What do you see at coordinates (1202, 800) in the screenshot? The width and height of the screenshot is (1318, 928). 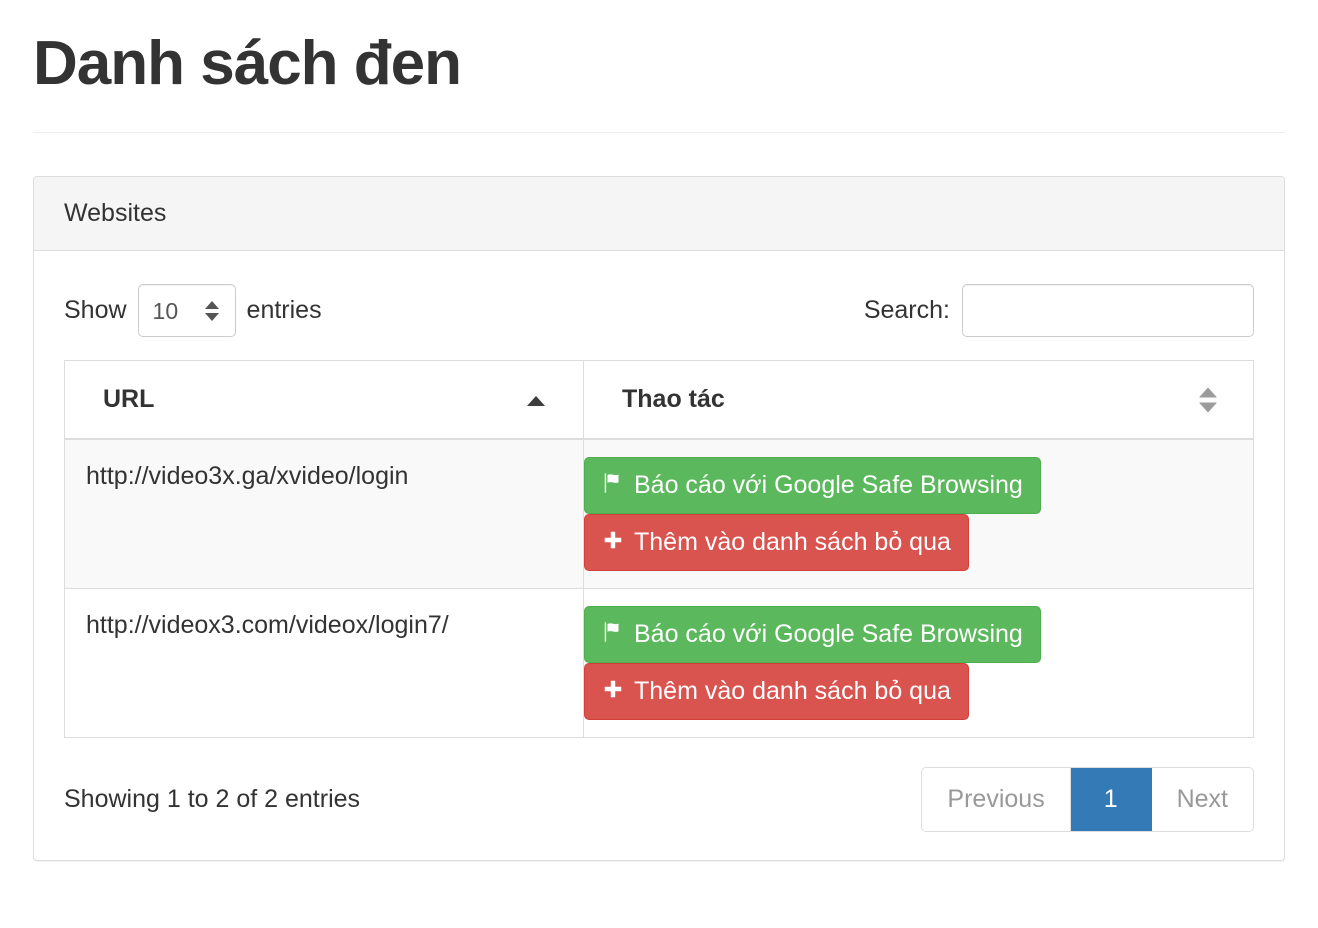 I see `pagination-next: Next` at bounding box center [1202, 800].